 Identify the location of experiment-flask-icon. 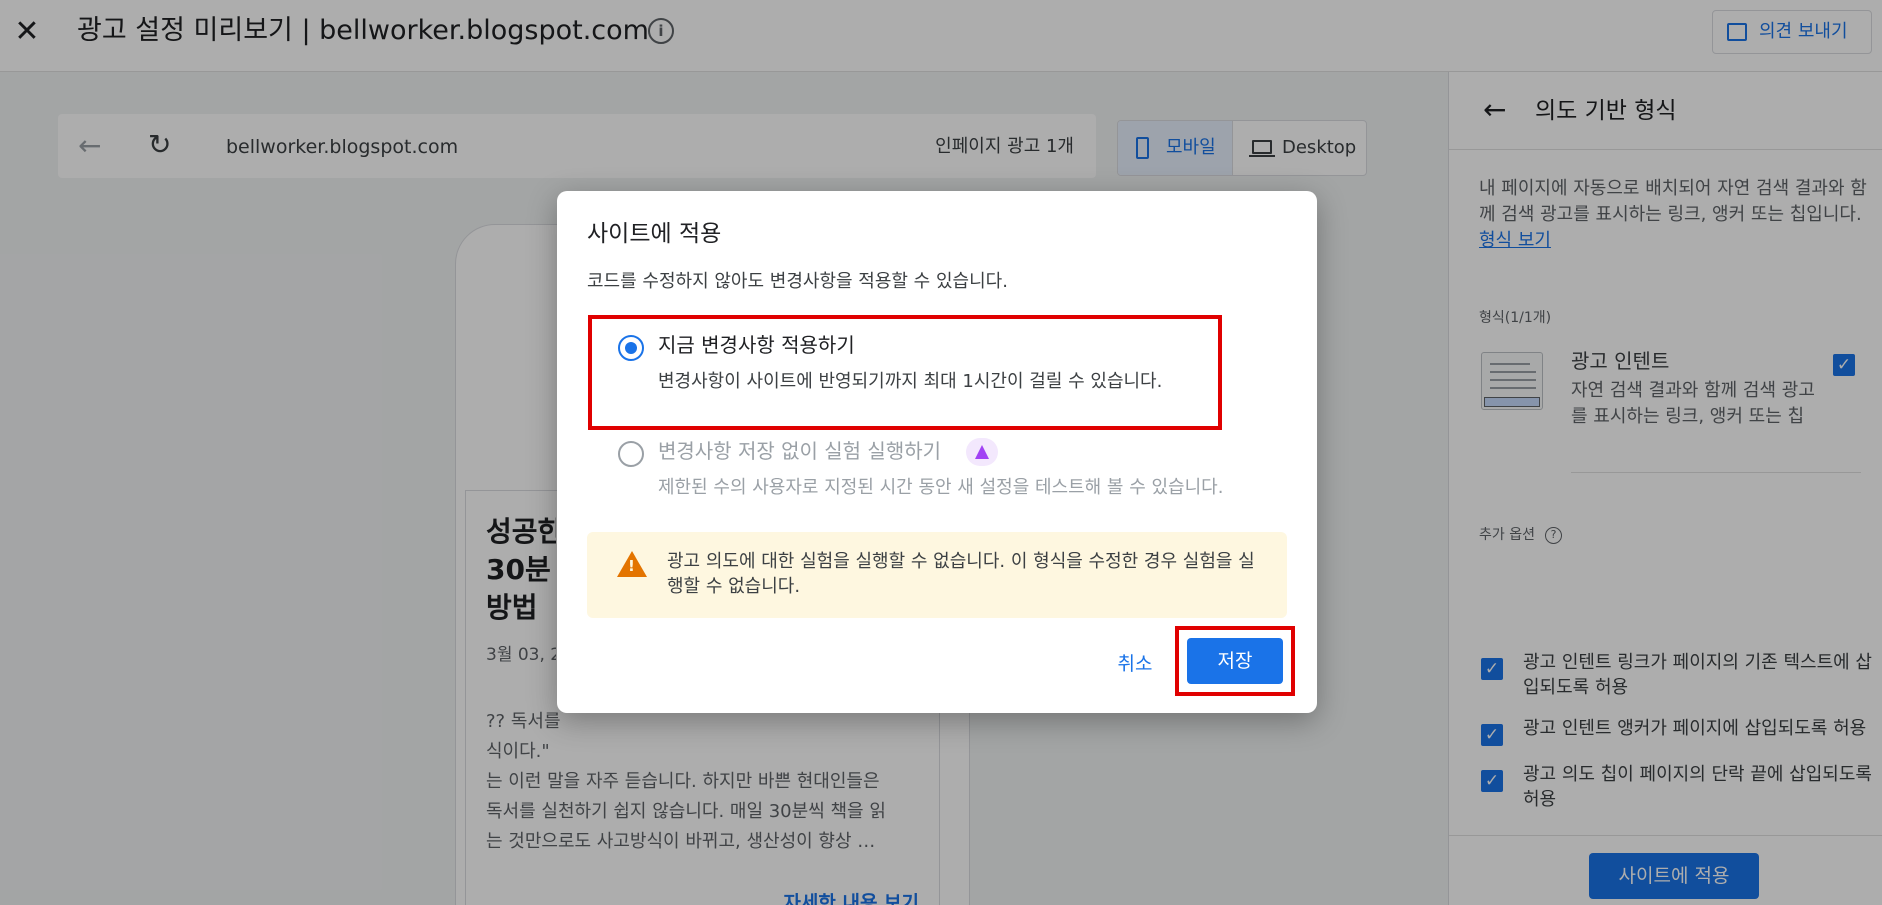
(982, 452).